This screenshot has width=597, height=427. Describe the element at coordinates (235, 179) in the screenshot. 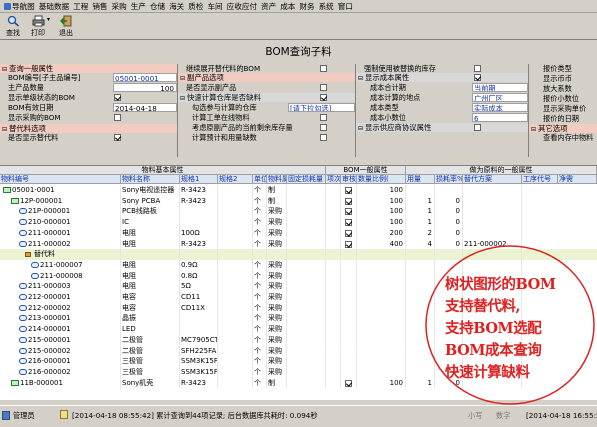

I see `col-header-spec2: 规格2` at that location.